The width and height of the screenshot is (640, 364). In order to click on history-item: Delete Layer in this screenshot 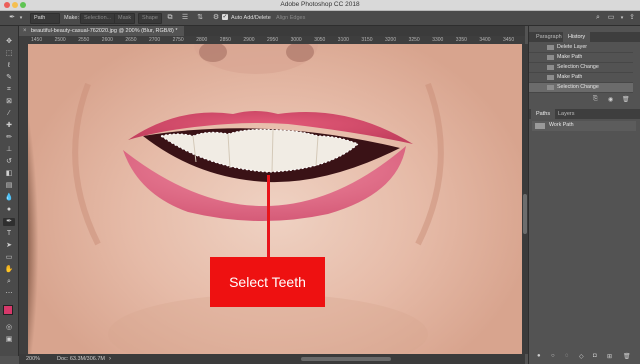, I will do `click(581, 48)`.